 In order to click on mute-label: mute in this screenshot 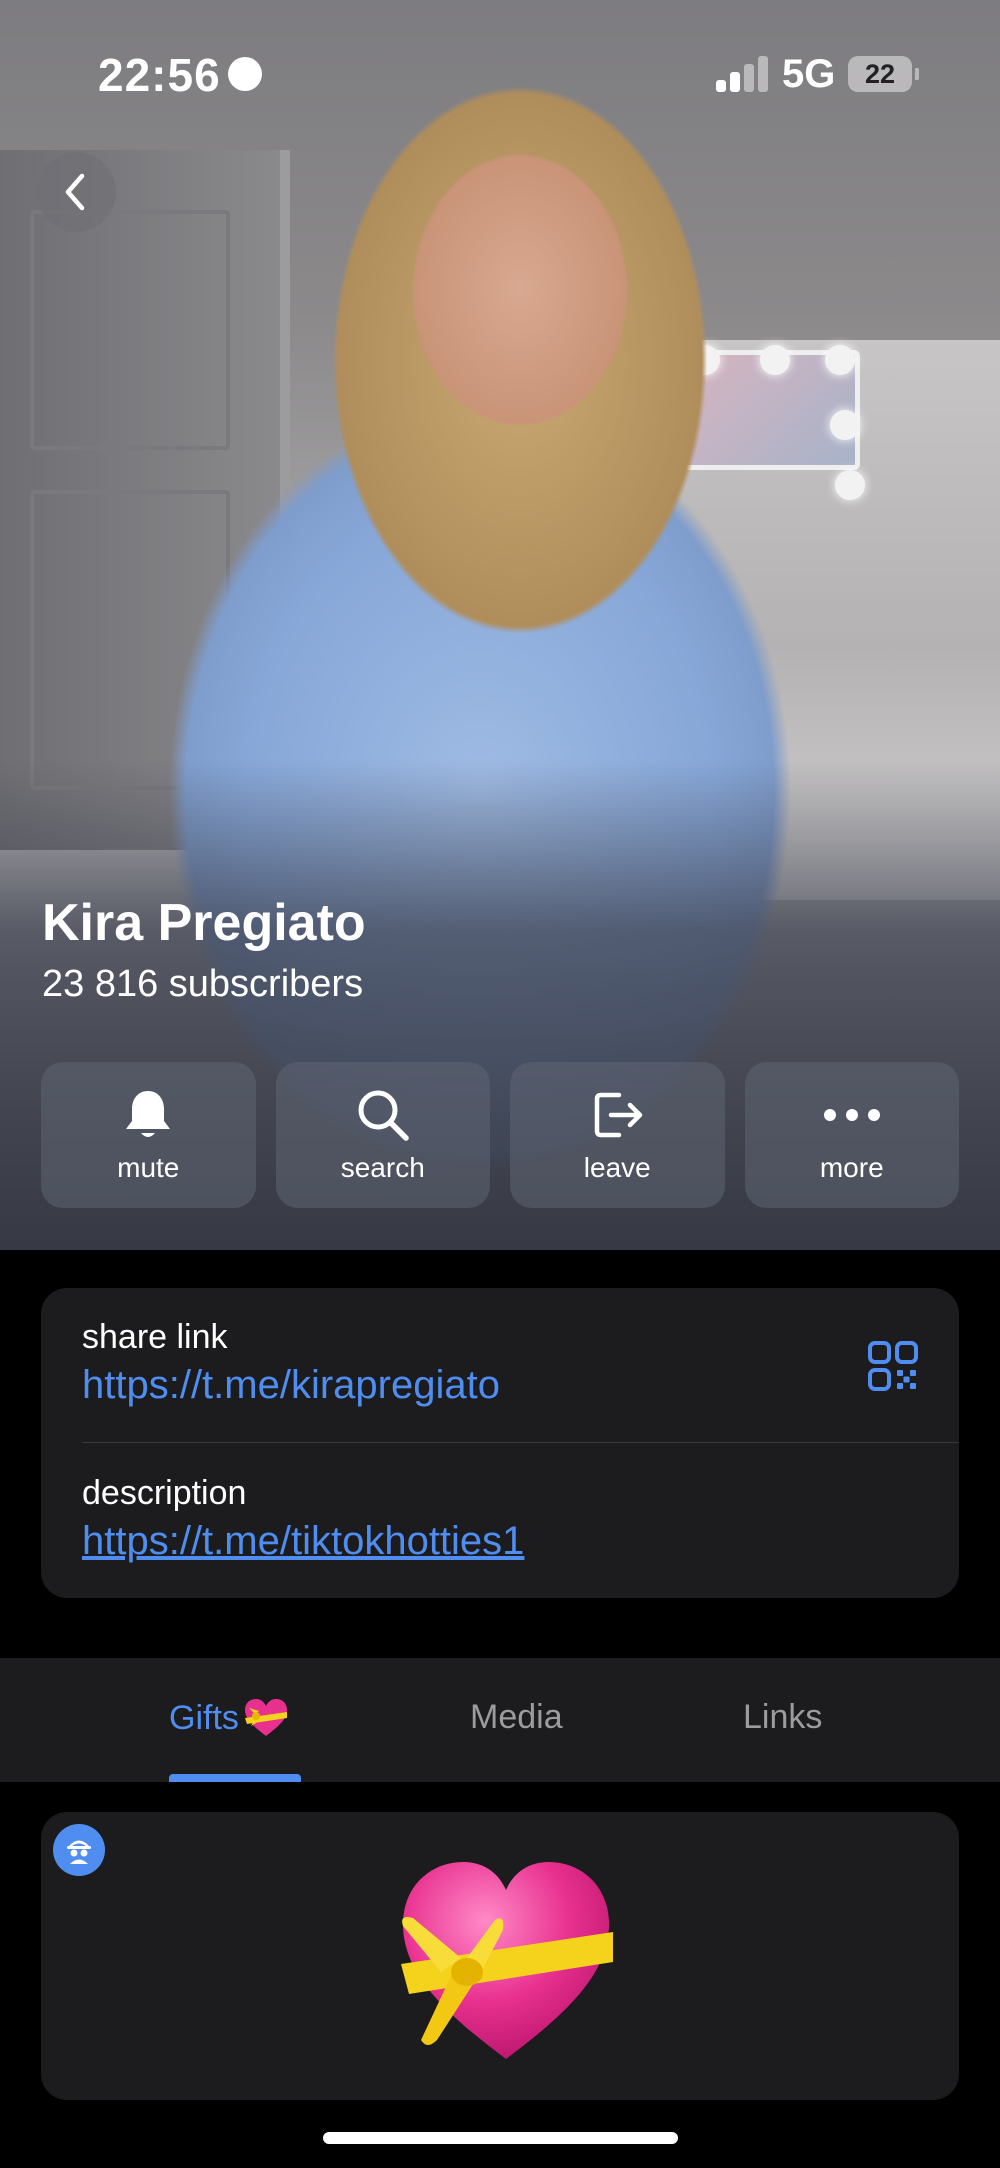, I will do `click(148, 1167)`.